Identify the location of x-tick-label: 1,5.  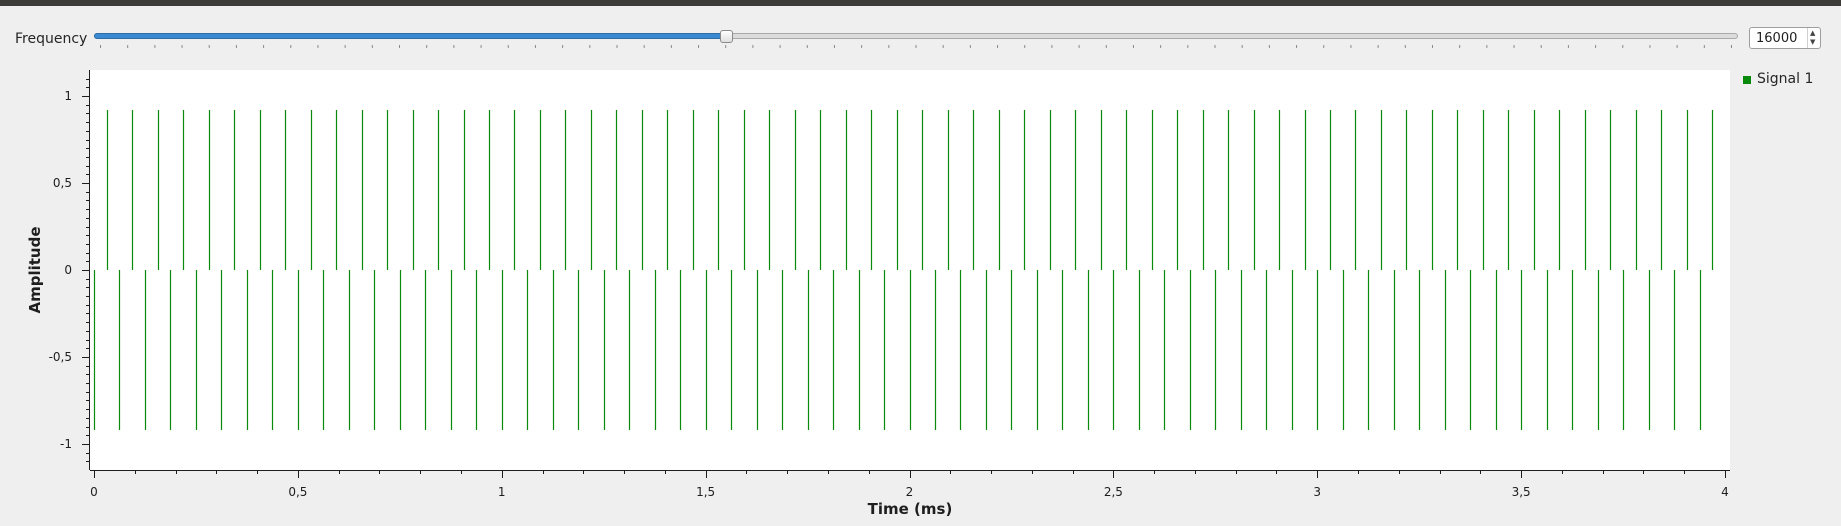
(705, 492).